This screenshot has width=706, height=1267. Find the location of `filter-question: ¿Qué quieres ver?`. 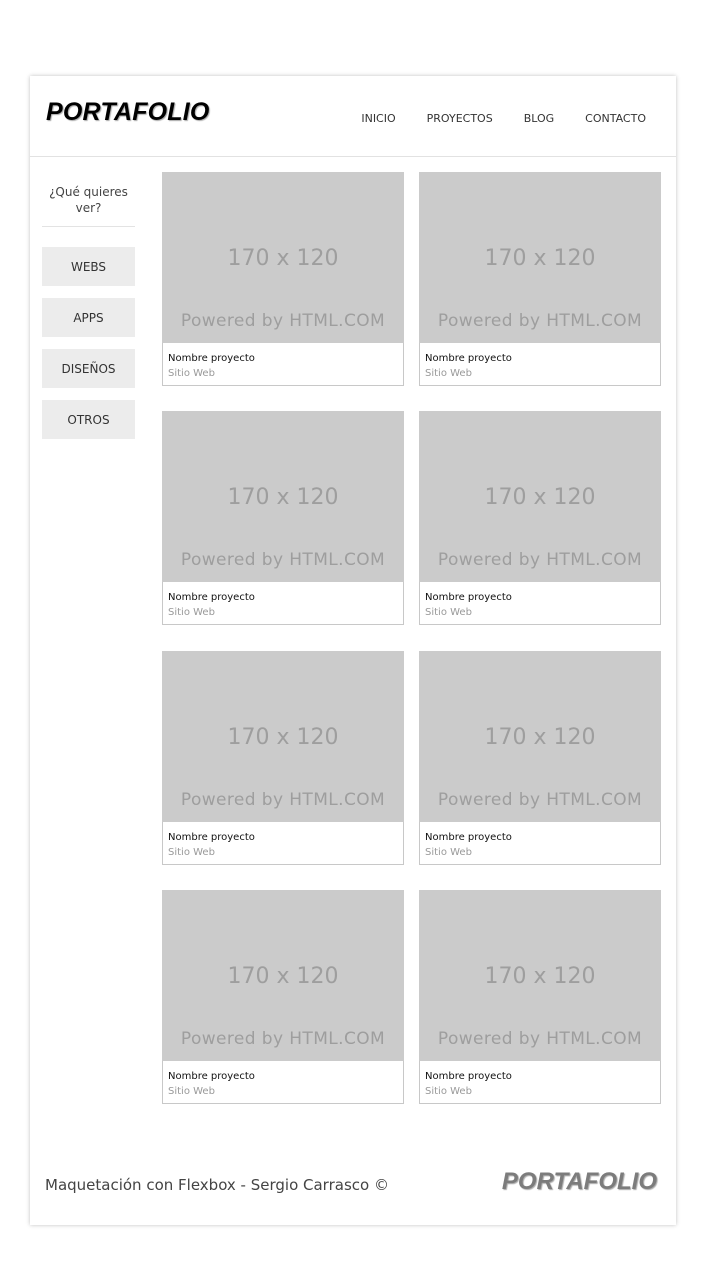

filter-question: ¿Qué quieres ver? is located at coordinates (88, 205).